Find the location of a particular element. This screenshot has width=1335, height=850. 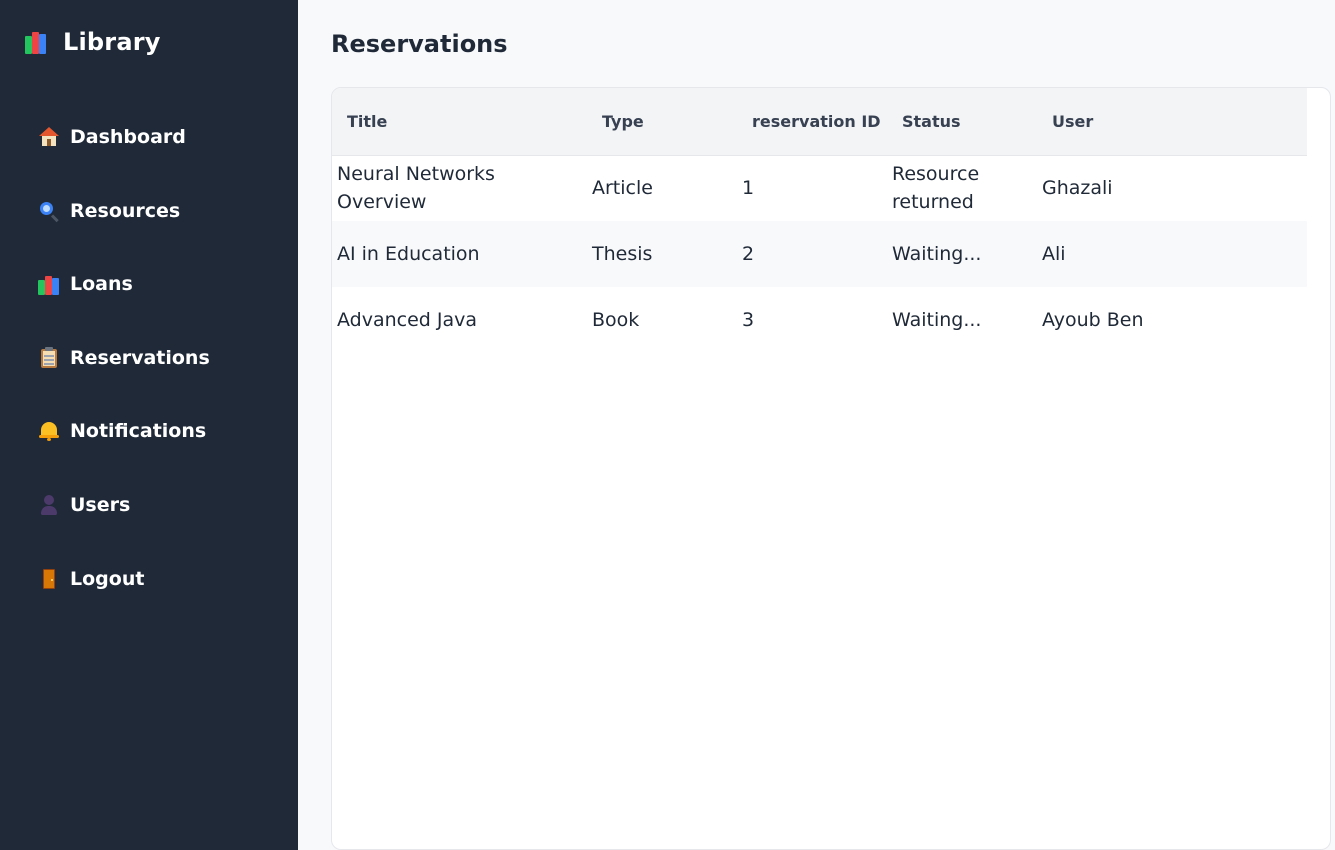

sidebar-item-users: Users is located at coordinates (124, 505).